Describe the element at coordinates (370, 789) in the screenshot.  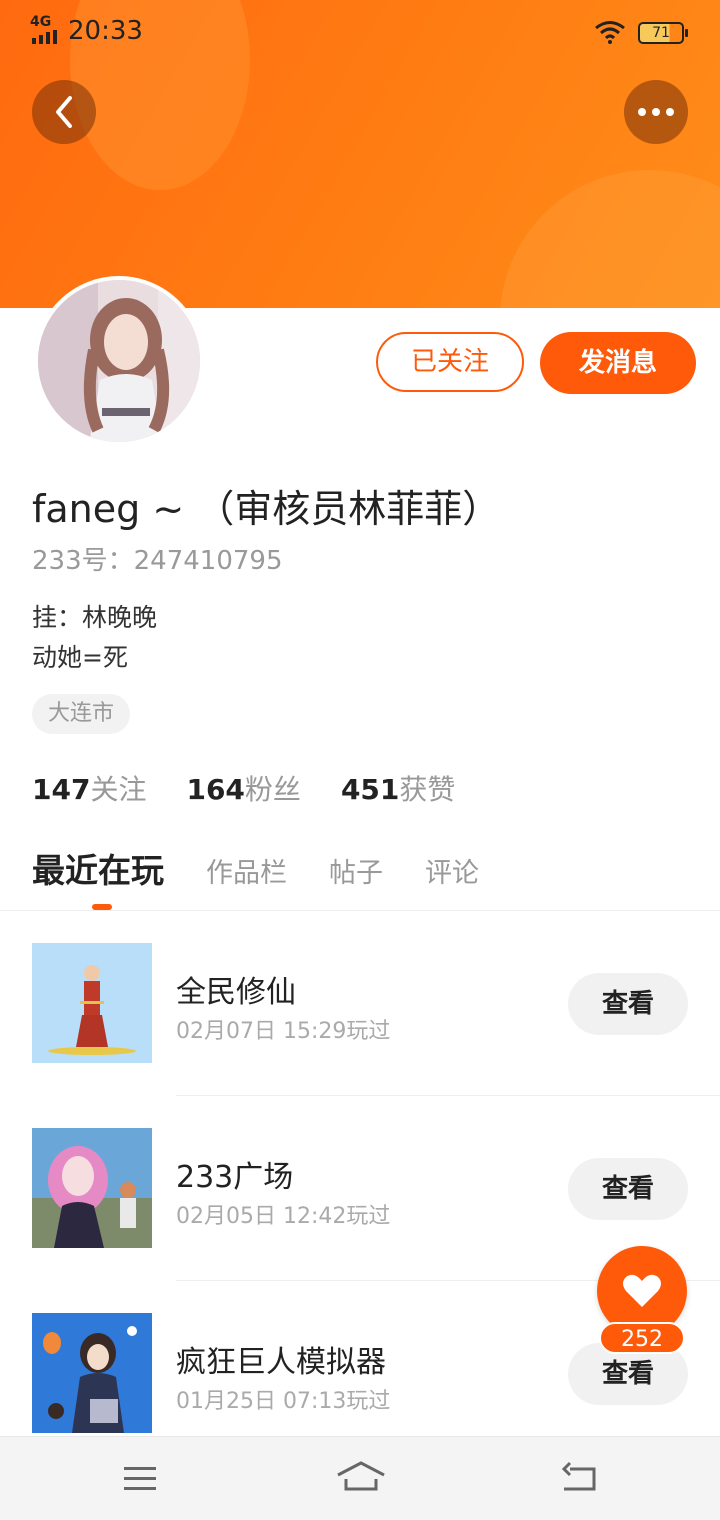
I see `stat-number: 451` at that location.